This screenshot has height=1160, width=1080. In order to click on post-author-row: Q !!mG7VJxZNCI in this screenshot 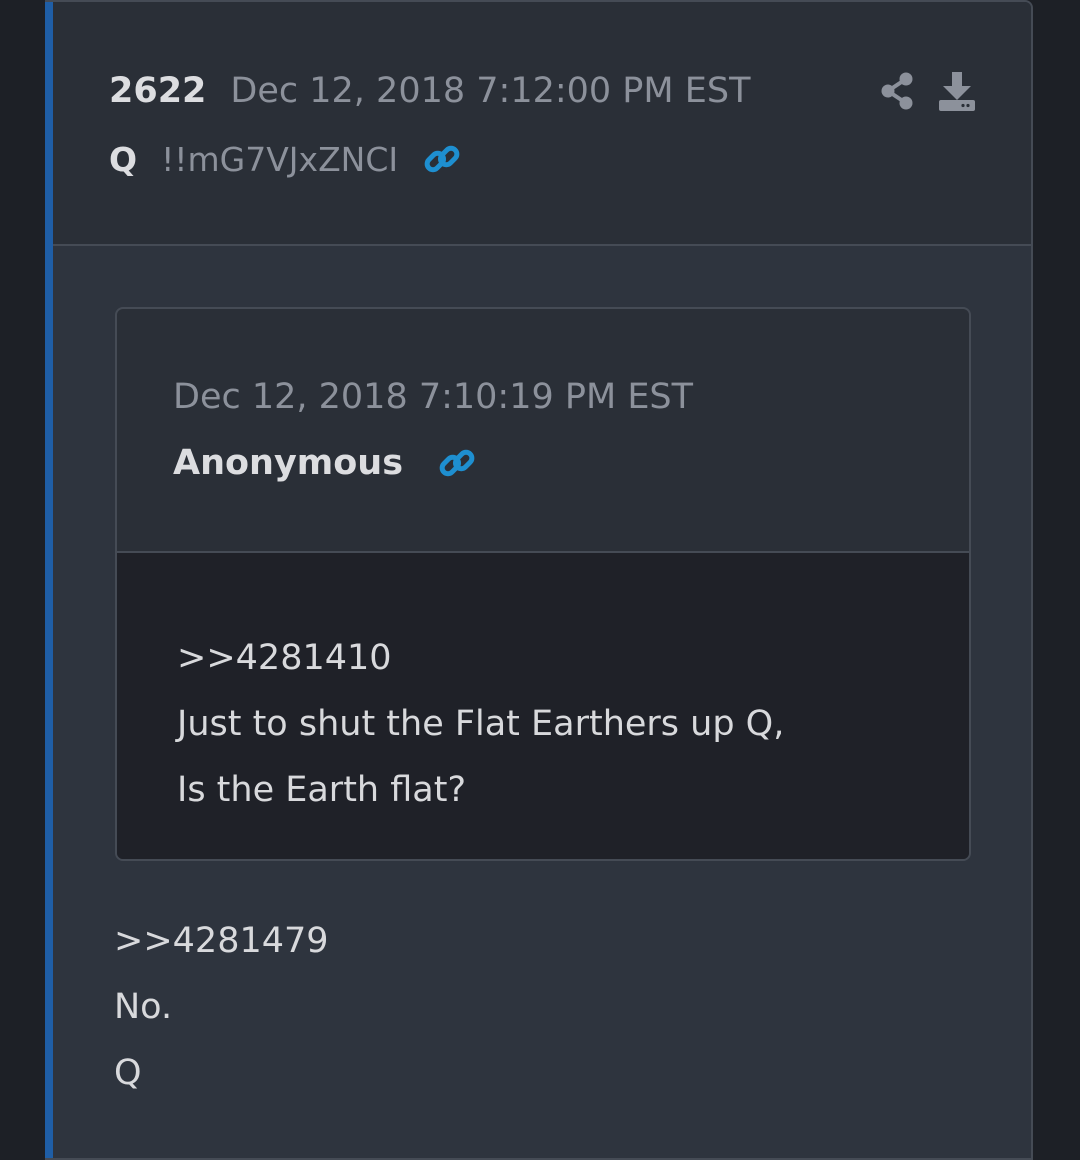, I will do `click(285, 159)`.